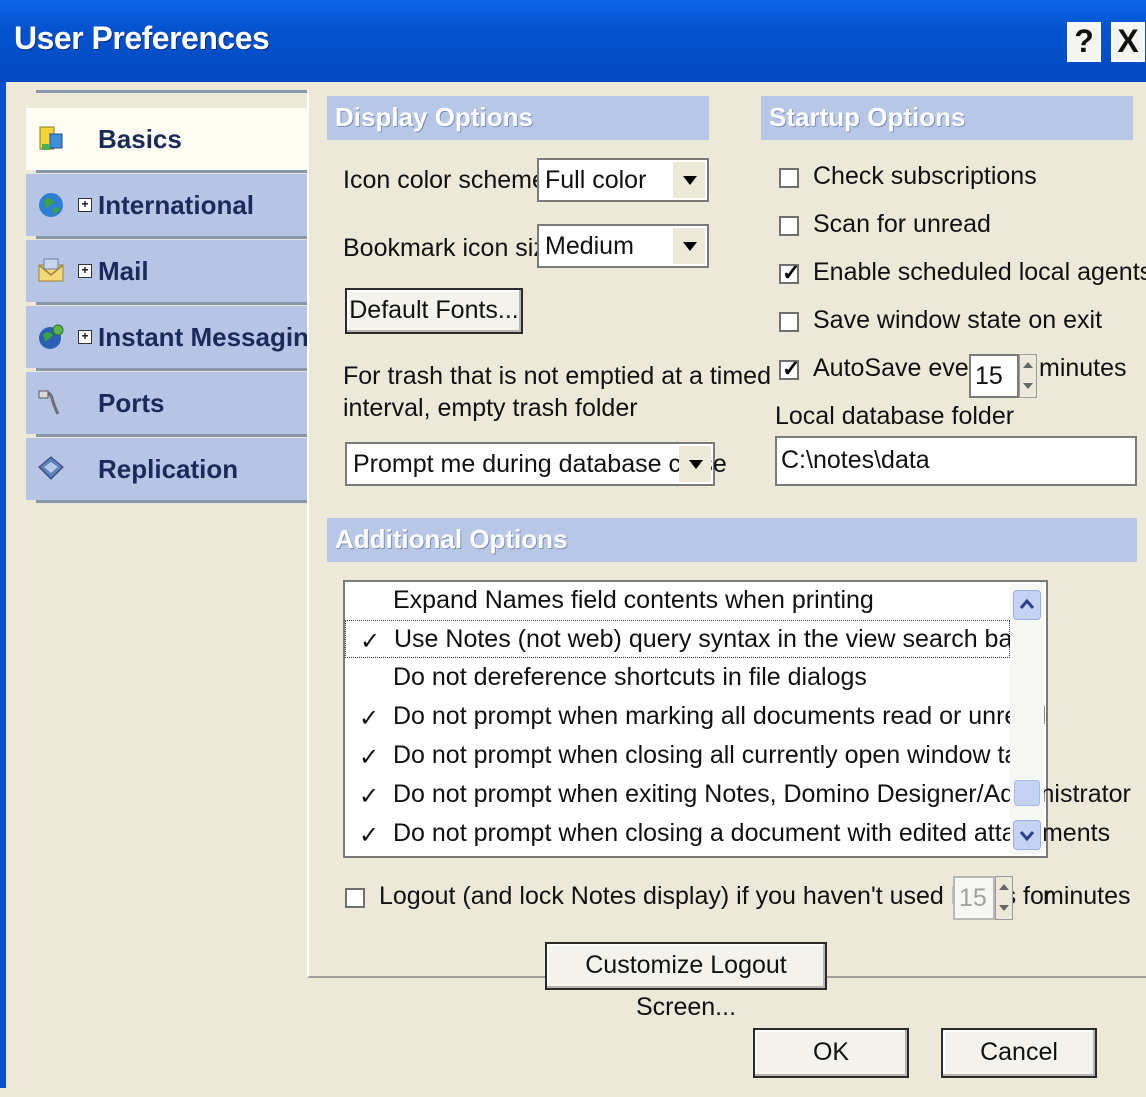 This screenshot has width=1146, height=1097. I want to click on scroll-up-button, so click(1027, 605).